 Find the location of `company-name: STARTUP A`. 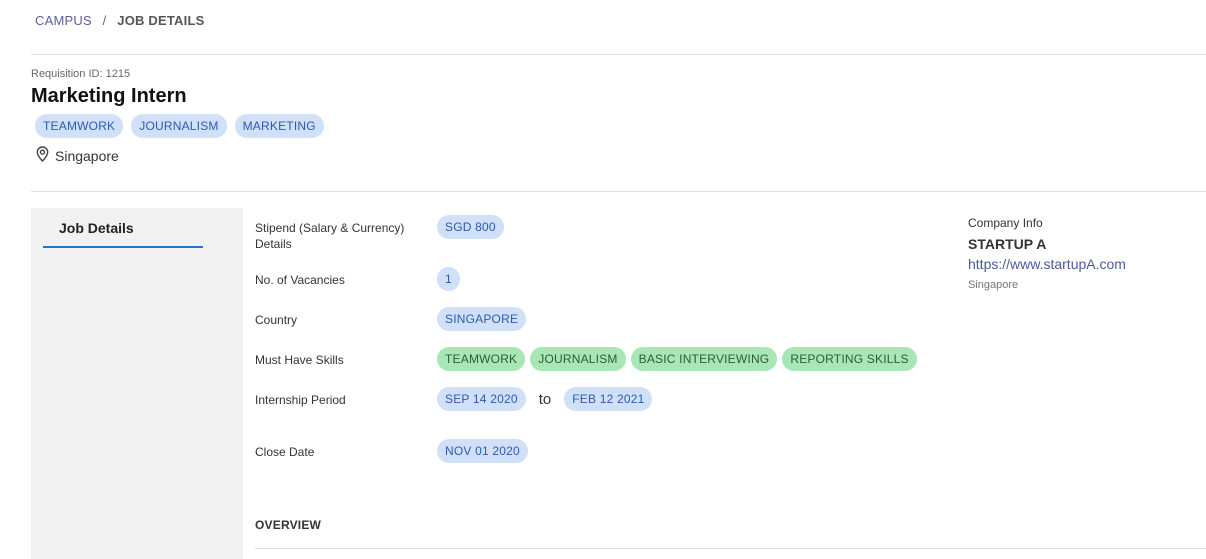

company-name: STARTUP A is located at coordinates (1007, 244).